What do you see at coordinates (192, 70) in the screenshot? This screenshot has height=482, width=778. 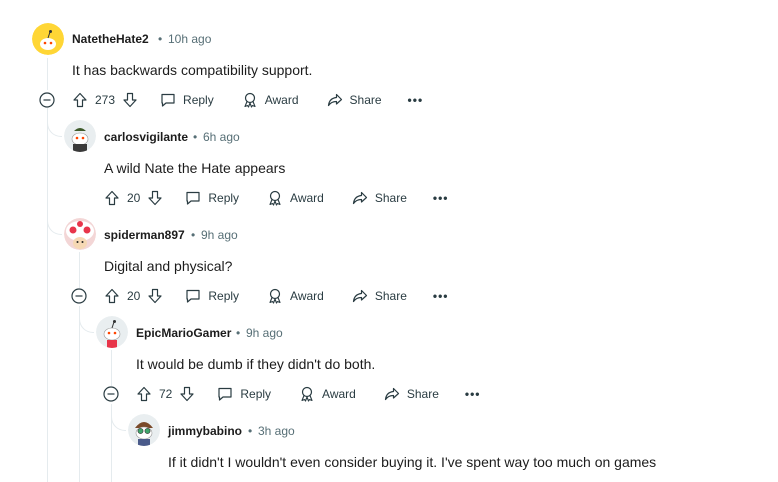 I see `comment-body: It has backwards compatibility support.` at bounding box center [192, 70].